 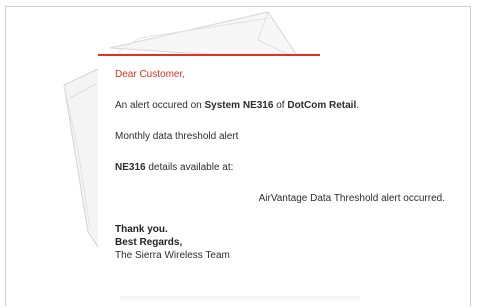 What do you see at coordinates (150, 74) in the screenshot?
I see `greeting-text: Dear Customer,` at bounding box center [150, 74].